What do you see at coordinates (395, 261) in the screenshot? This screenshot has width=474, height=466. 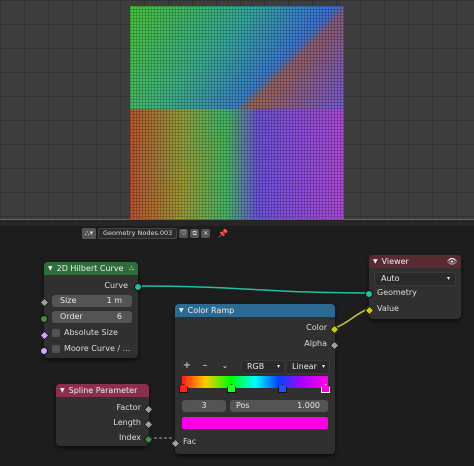 I see `viewer-title: Viewer` at bounding box center [395, 261].